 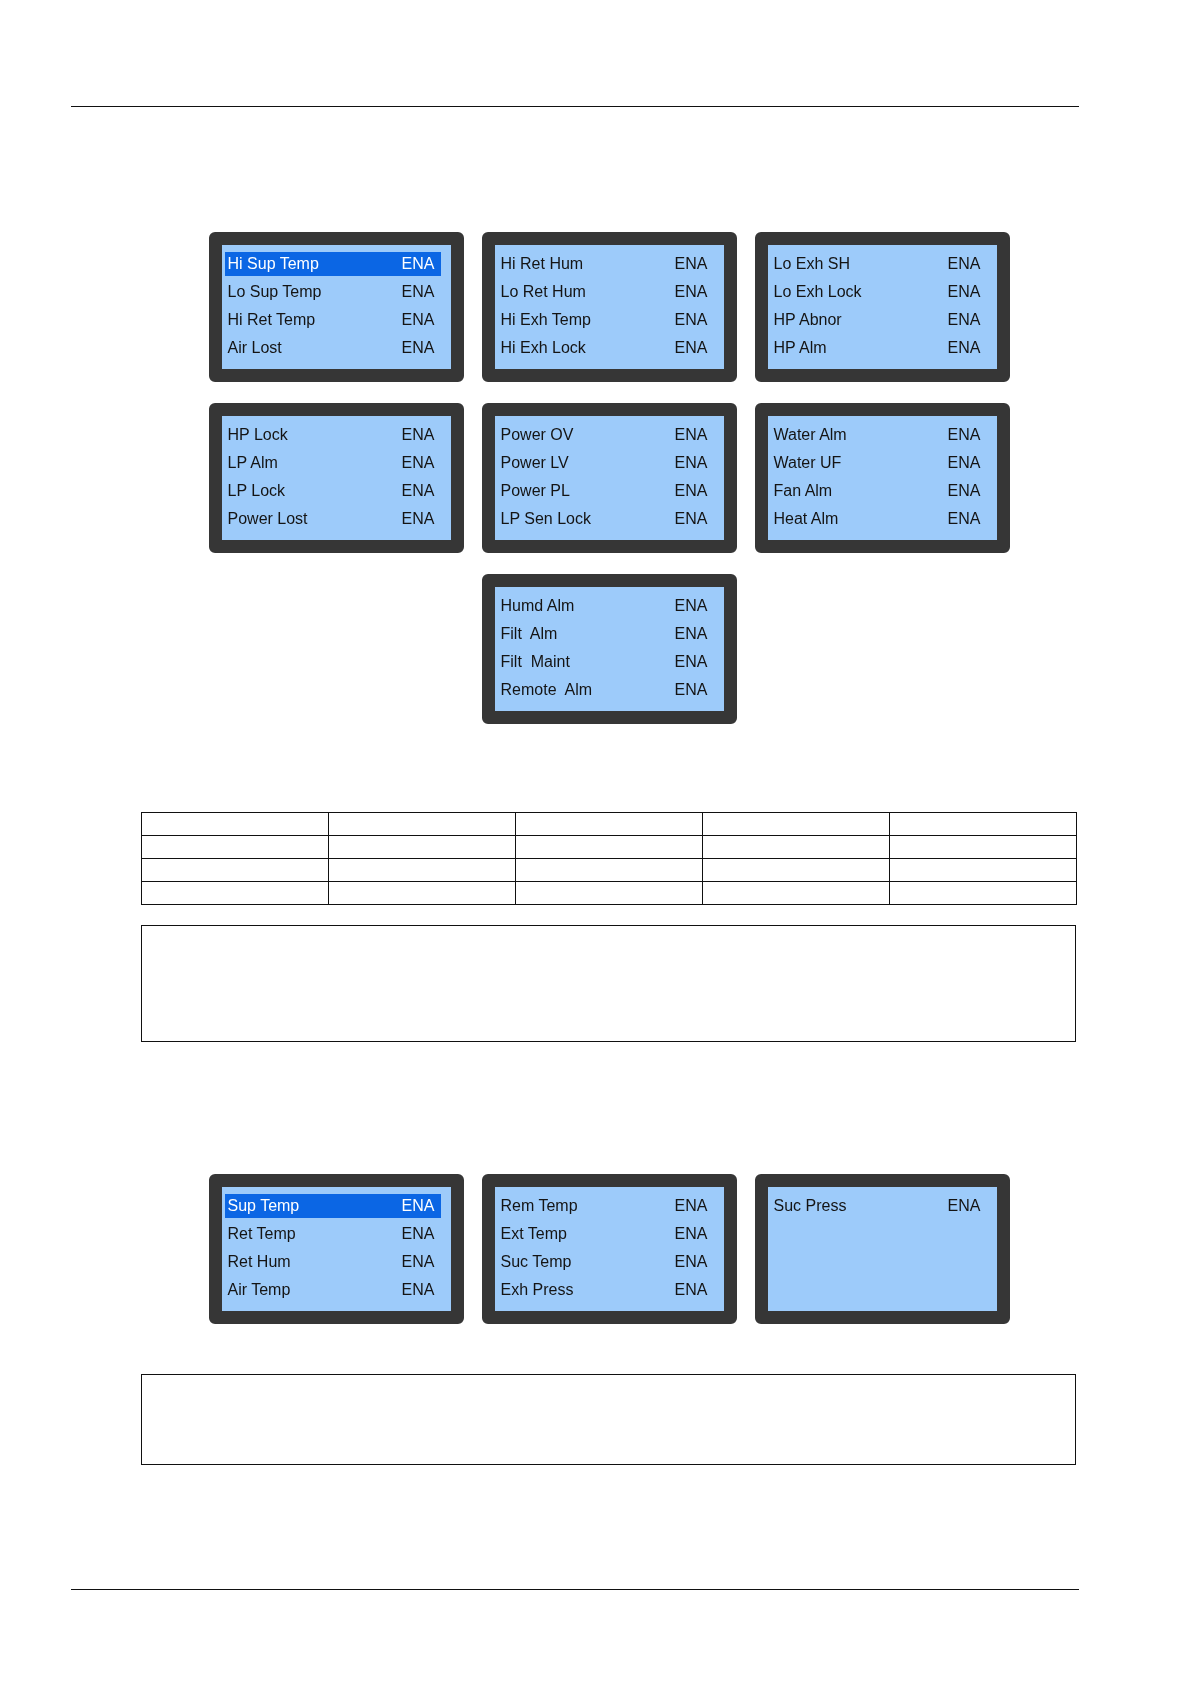 I want to click on menu-item: Remote Alm ENA, so click(x=605, y=690).